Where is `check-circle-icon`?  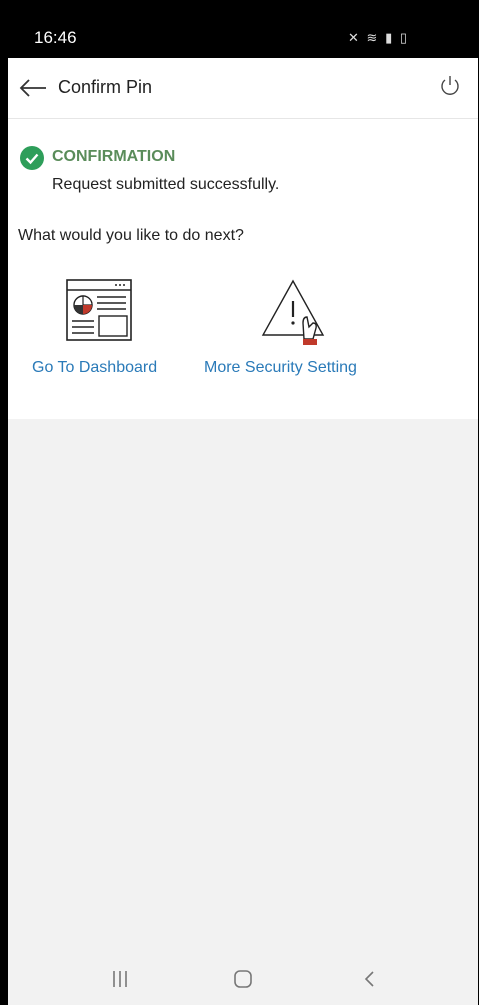
check-circle-icon is located at coordinates (32, 158).